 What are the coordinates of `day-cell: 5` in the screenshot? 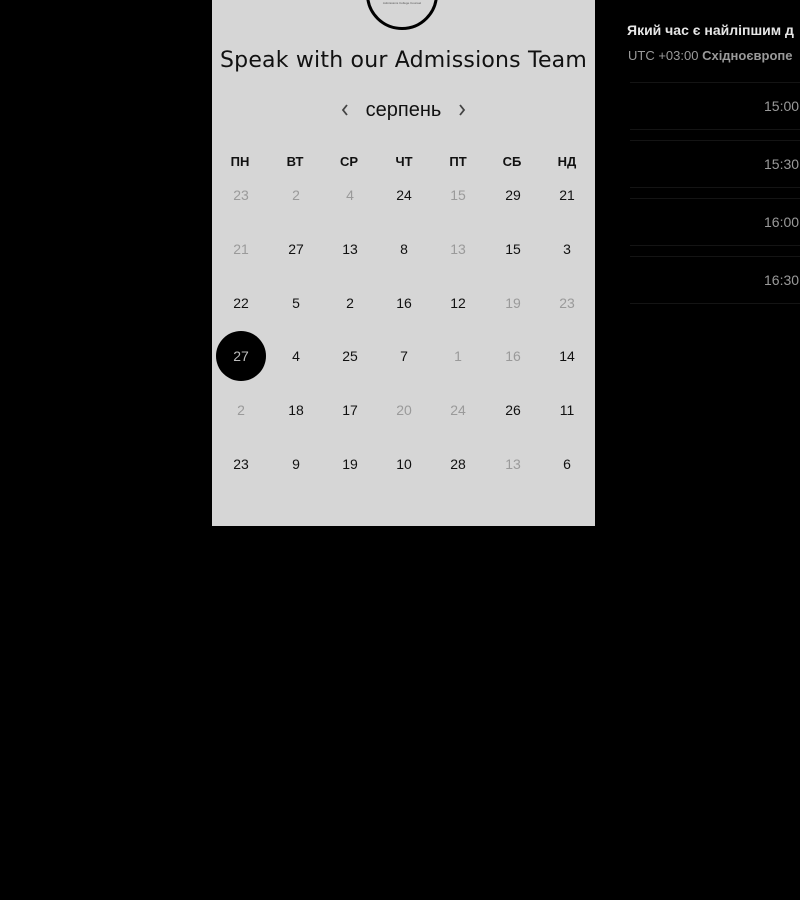 It's located at (296, 303).